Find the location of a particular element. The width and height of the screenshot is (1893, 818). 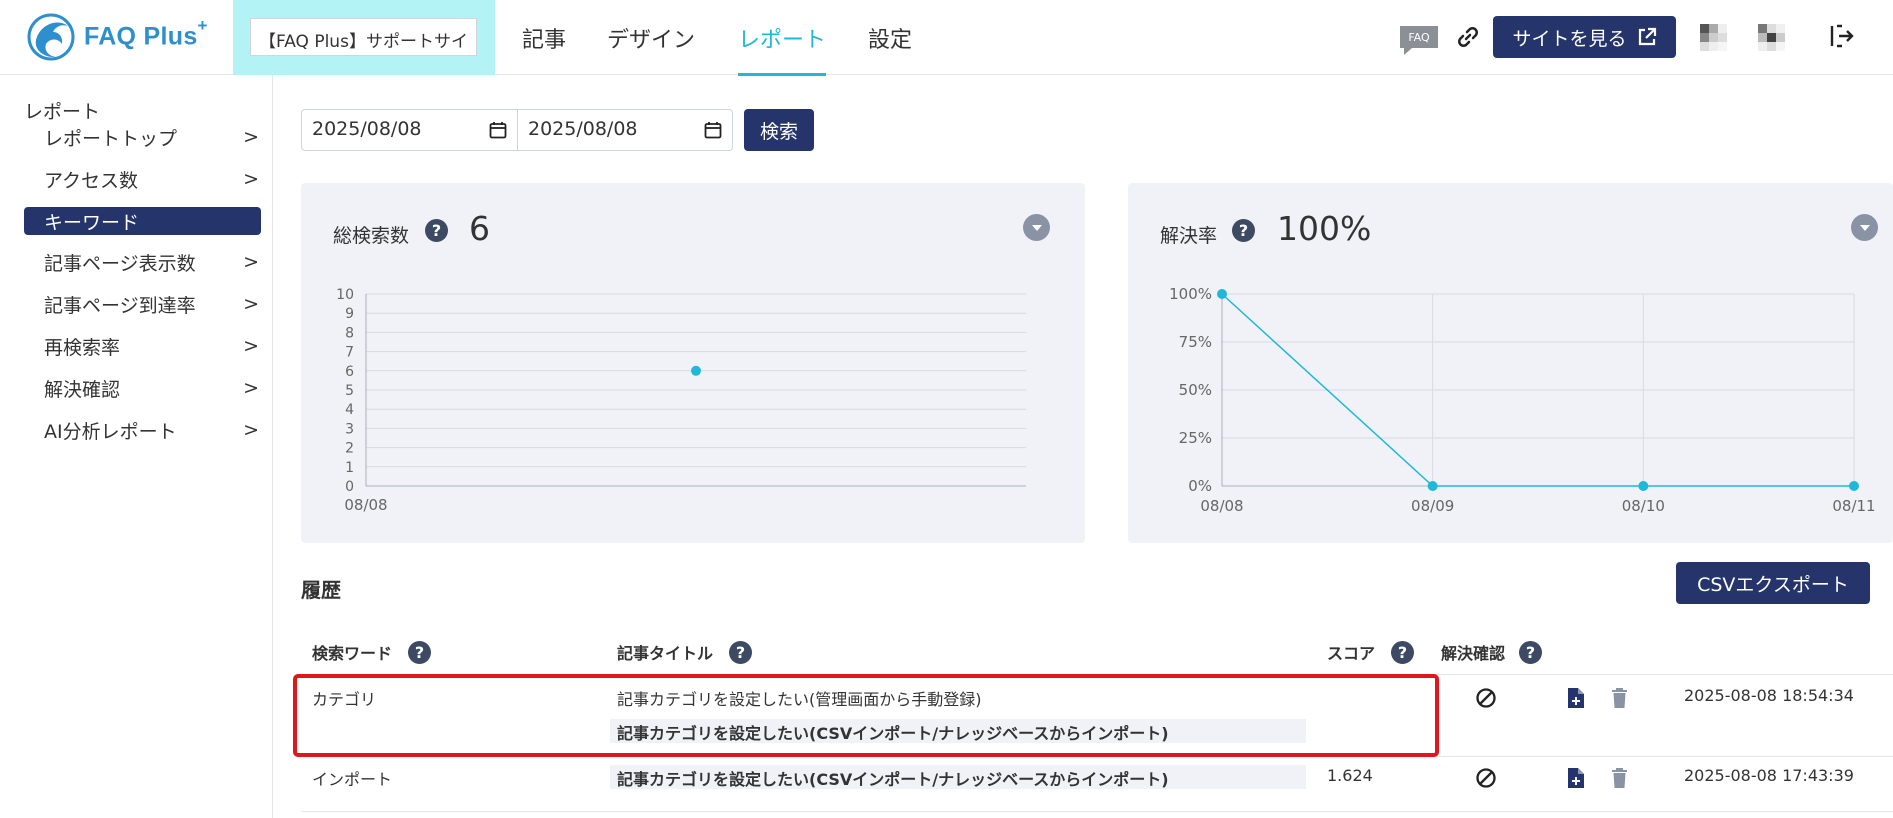

logo-text: FAQ Plus+ is located at coordinates (146, 33).